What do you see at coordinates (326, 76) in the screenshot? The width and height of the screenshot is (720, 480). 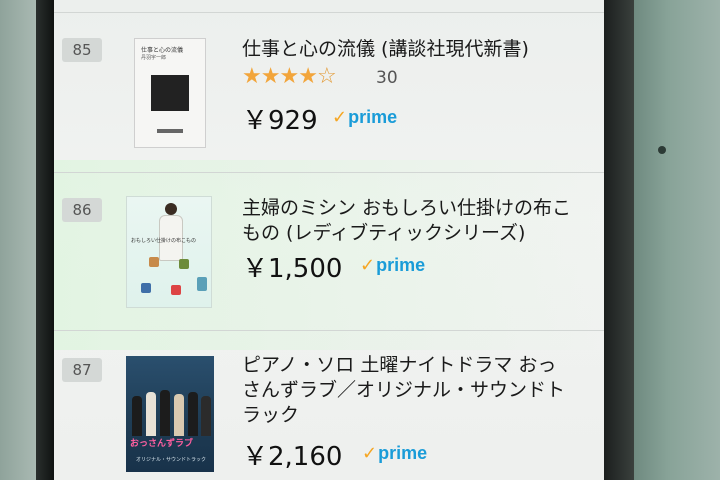 I see `star-empty-icon: ☆` at bounding box center [326, 76].